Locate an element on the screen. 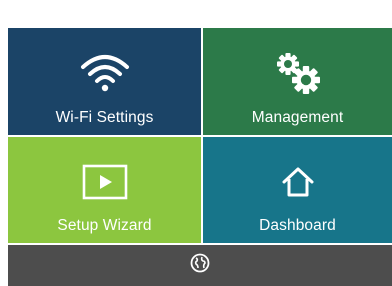 Image resolution: width=392 pixels, height=286 pixels. gears-icon is located at coordinates (297, 73).